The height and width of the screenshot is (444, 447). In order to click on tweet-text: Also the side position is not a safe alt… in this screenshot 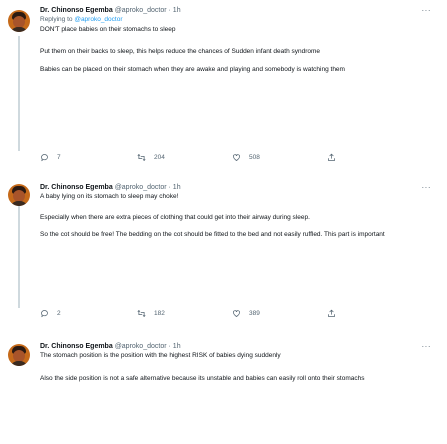, I will do `click(202, 378)`.